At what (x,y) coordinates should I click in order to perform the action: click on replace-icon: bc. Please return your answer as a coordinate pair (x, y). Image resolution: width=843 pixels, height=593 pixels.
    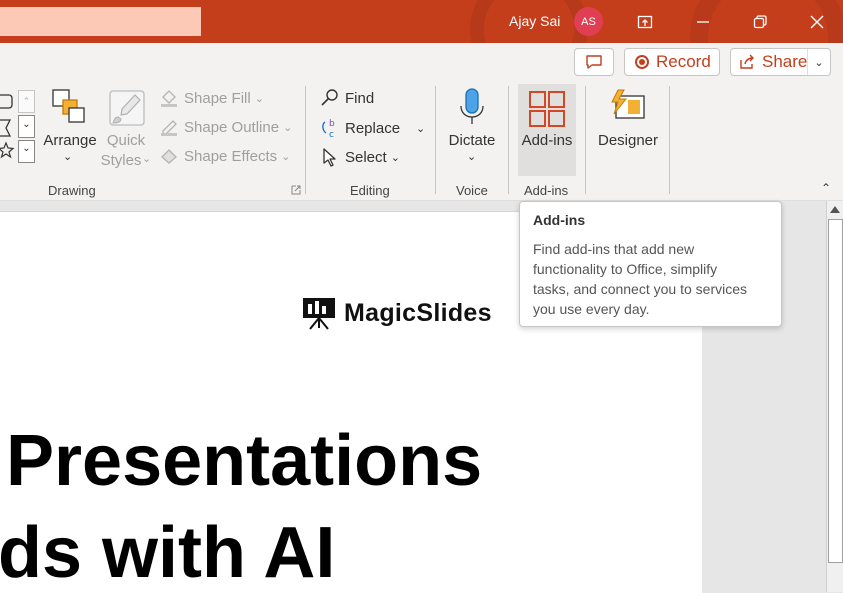
    Looking at the image, I should click on (328, 128).